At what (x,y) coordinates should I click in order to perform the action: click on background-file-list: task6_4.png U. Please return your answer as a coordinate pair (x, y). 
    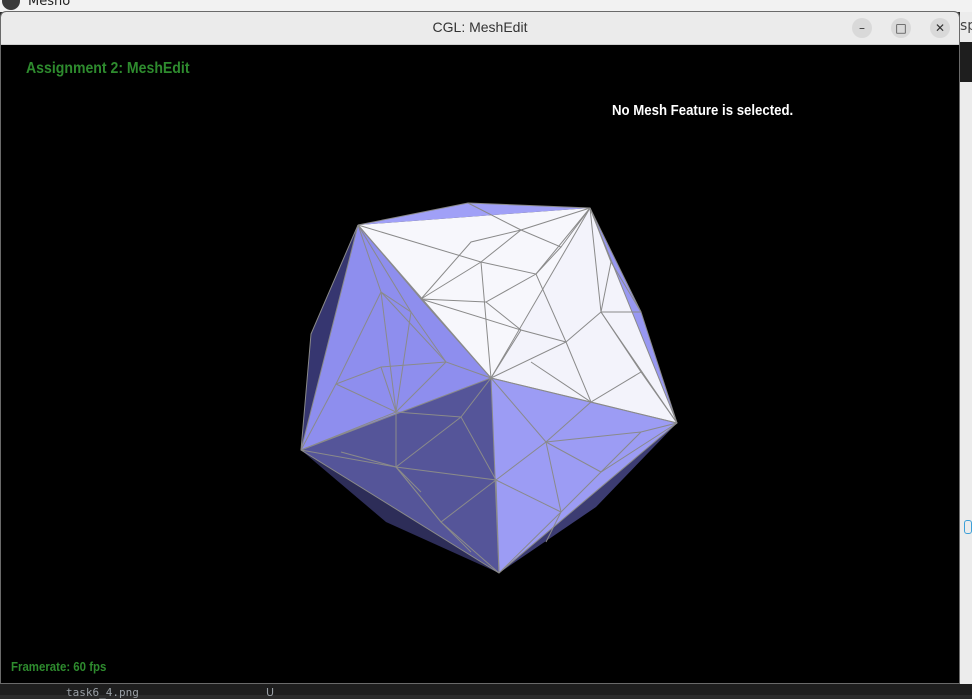
    Looking at the image, I should click on (486, 691).